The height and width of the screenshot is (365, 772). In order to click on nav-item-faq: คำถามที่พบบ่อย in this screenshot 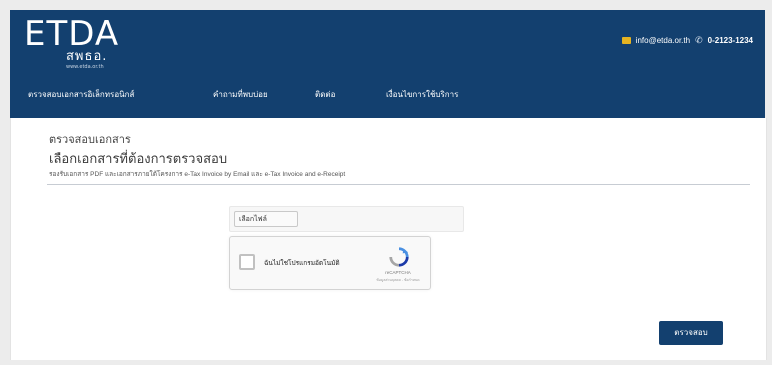, I will do `click(240, 94)`.